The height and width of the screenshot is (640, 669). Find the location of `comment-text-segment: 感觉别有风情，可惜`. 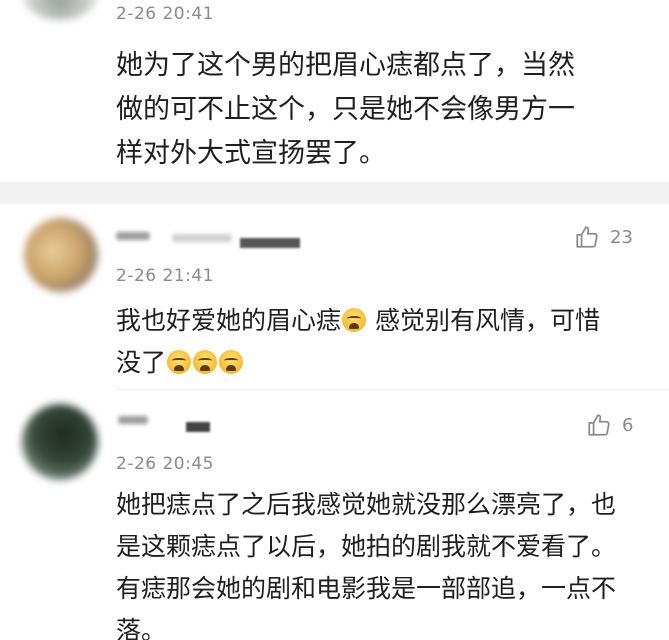

comment-text-segment: 感觉别有风情，可惜 is located at coordinates (487, 320).